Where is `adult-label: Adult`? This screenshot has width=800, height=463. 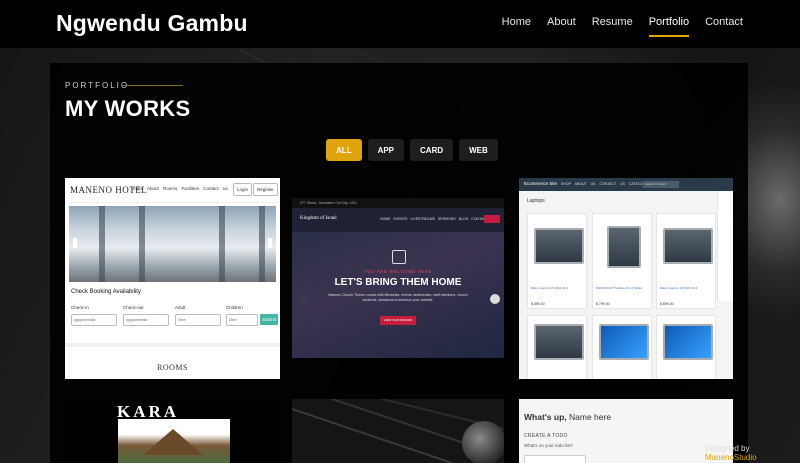
adult-label: Adult is located at coordinates (180, 307).